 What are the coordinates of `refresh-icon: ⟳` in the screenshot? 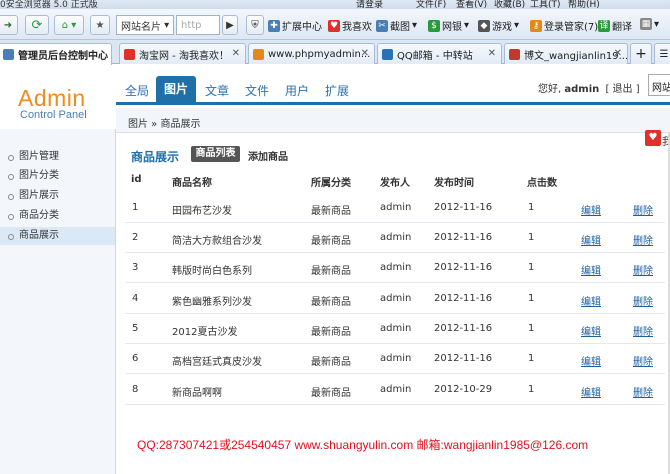 It's located at (37, 25).